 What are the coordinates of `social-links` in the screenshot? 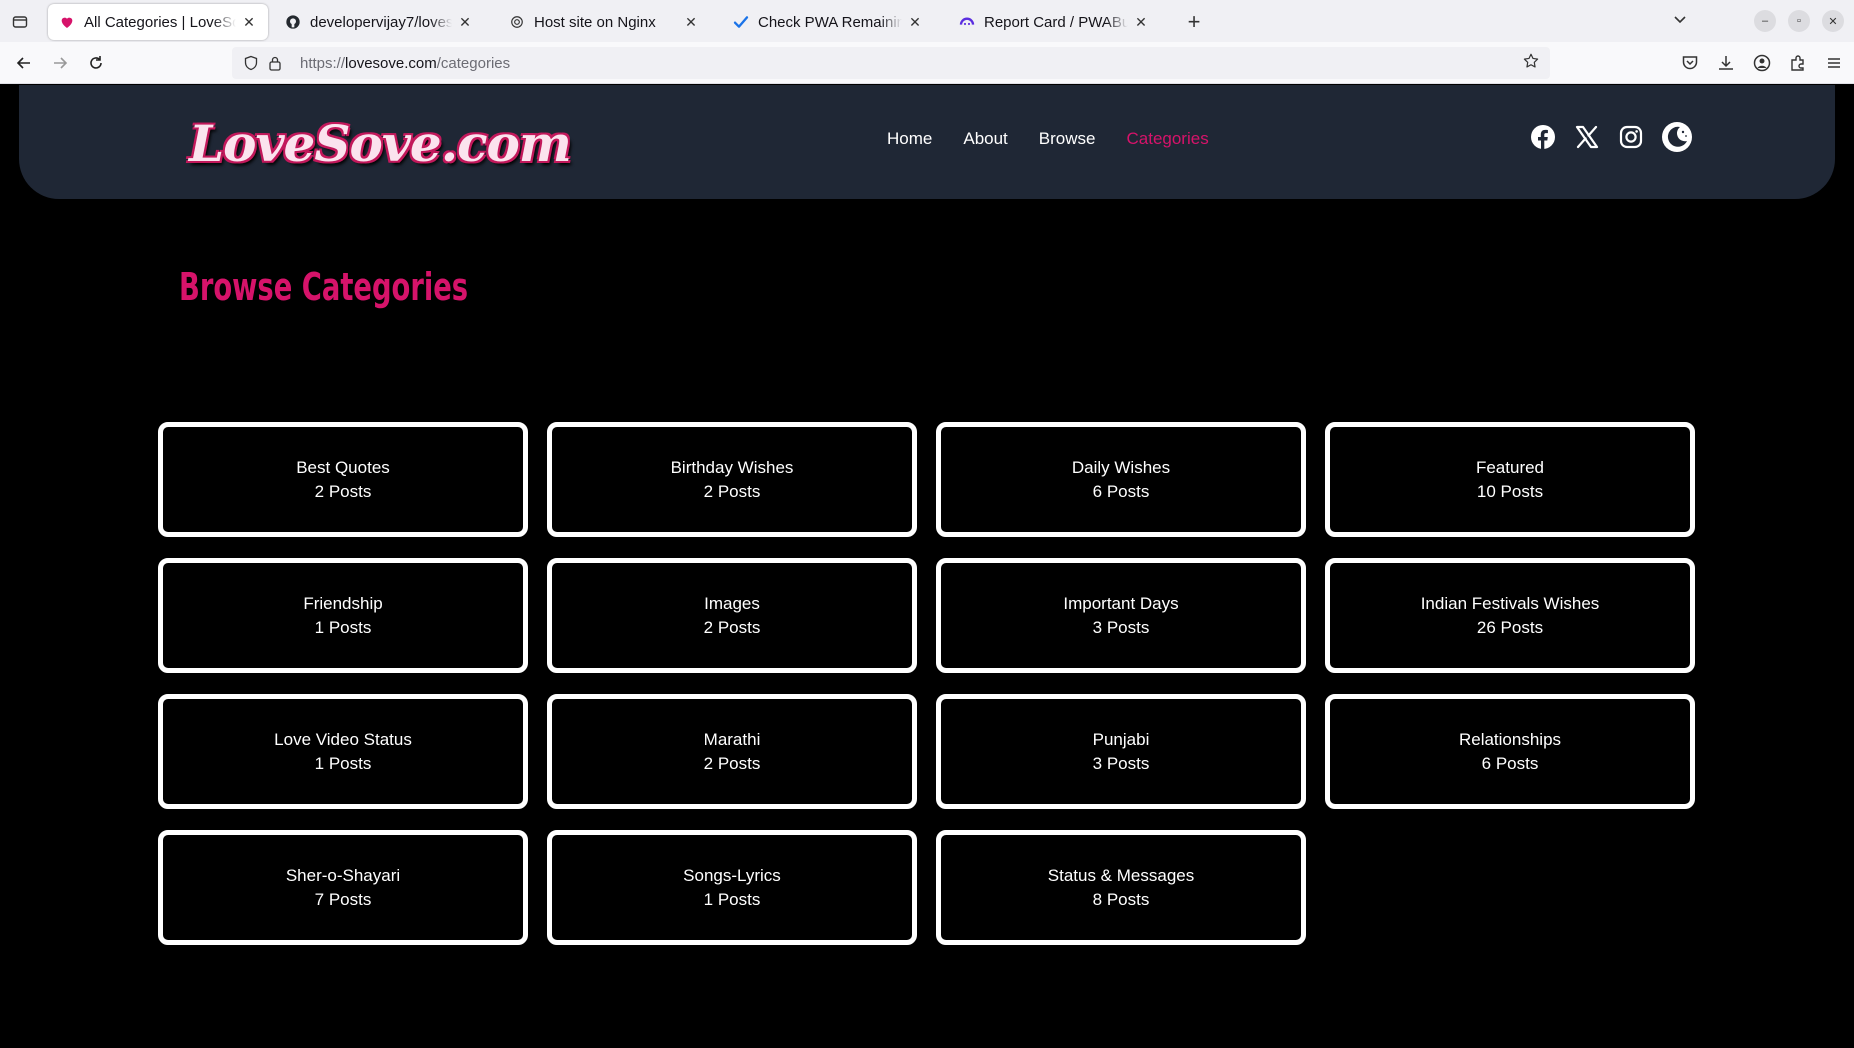 It's located at (1619, 137).